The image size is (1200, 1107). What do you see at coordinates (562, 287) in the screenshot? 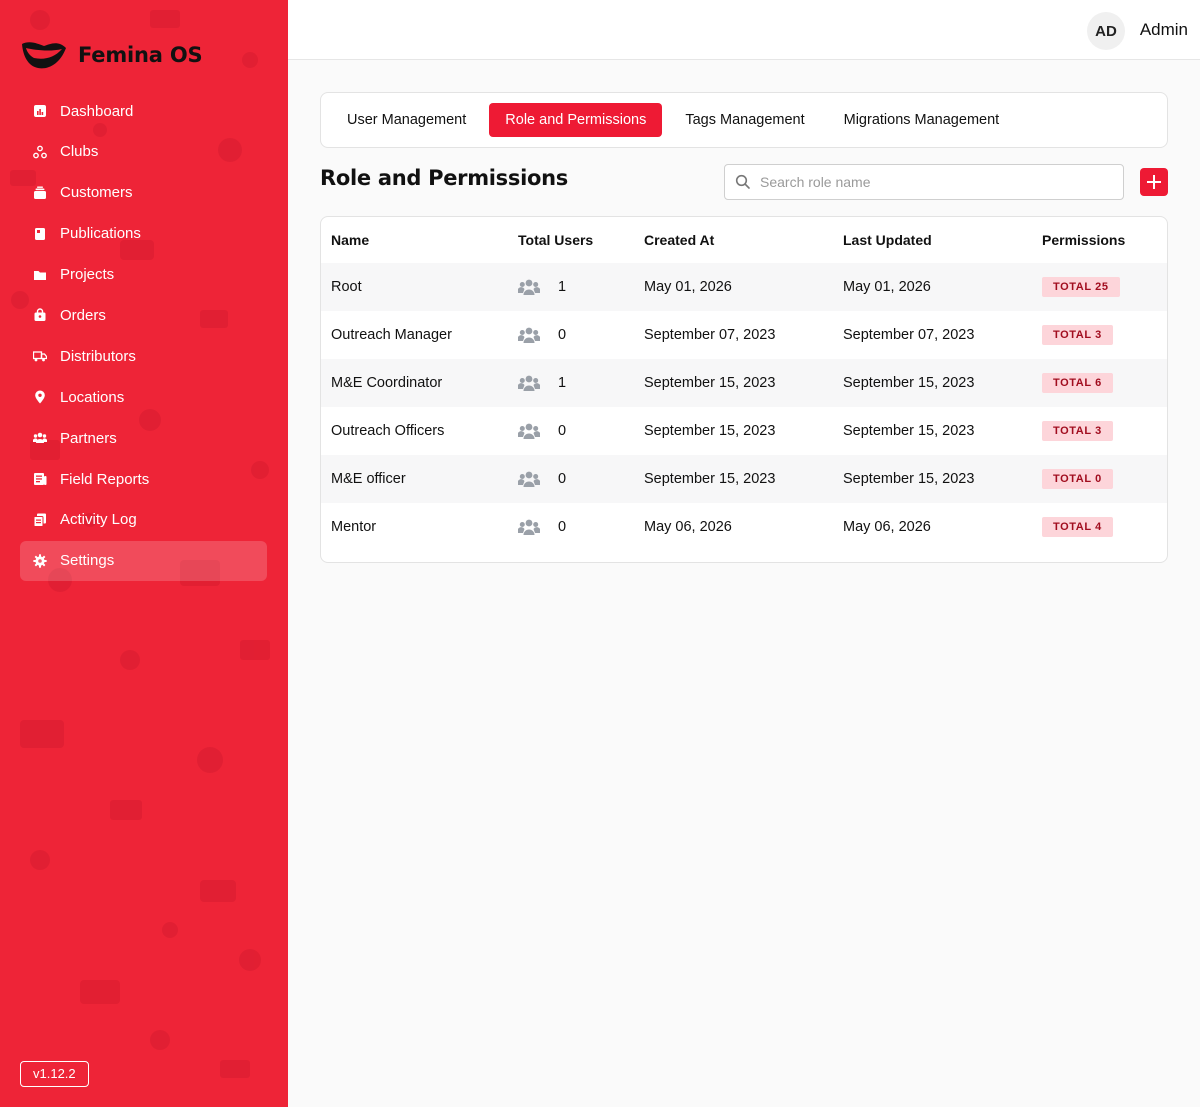
I see `total-users-count: 1` at bounding box center [562, 287].